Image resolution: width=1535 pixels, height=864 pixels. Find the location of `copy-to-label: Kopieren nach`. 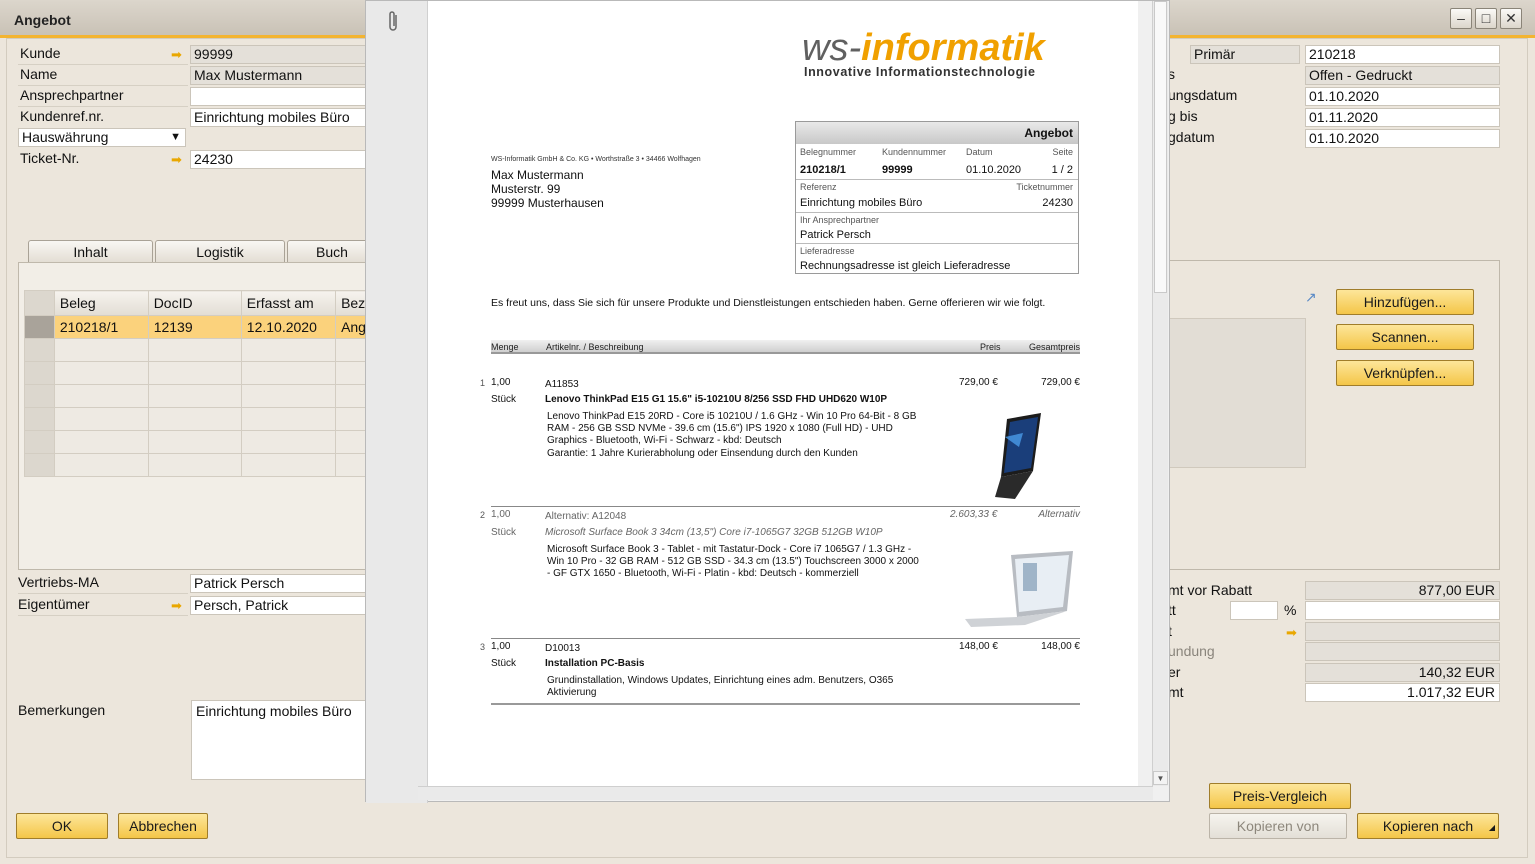

copy-to-label: Kopieren nach is located at coordinates (1428, 826).